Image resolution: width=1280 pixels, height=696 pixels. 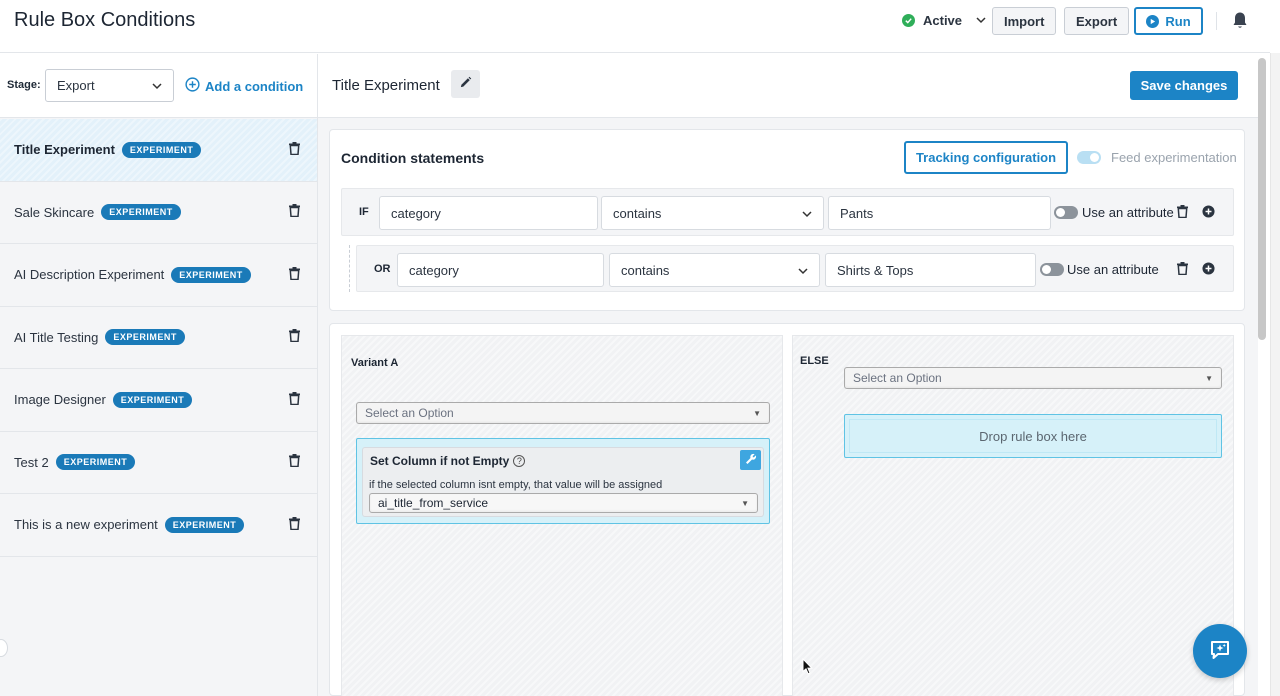 What do you see at coordinates (1097, 21) in the screenshot?
I see `export-button: Export` at bounding box center [1097, 21].